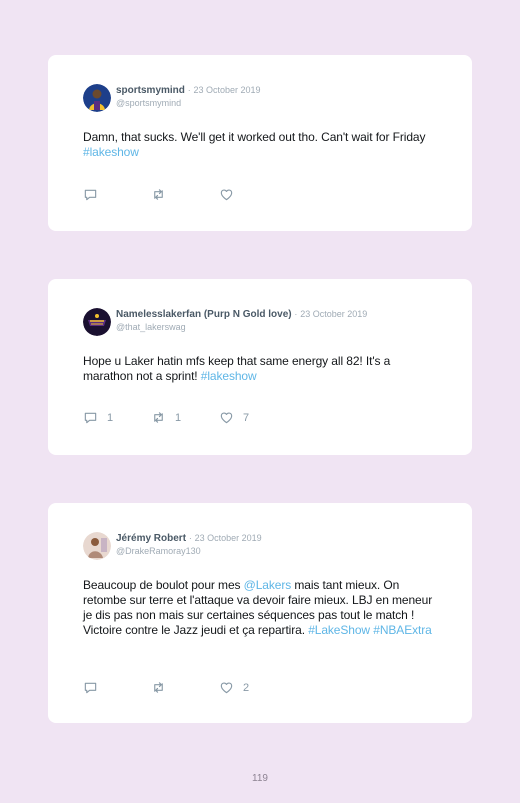  I want to click on like-button: 7, so click(253, 417).